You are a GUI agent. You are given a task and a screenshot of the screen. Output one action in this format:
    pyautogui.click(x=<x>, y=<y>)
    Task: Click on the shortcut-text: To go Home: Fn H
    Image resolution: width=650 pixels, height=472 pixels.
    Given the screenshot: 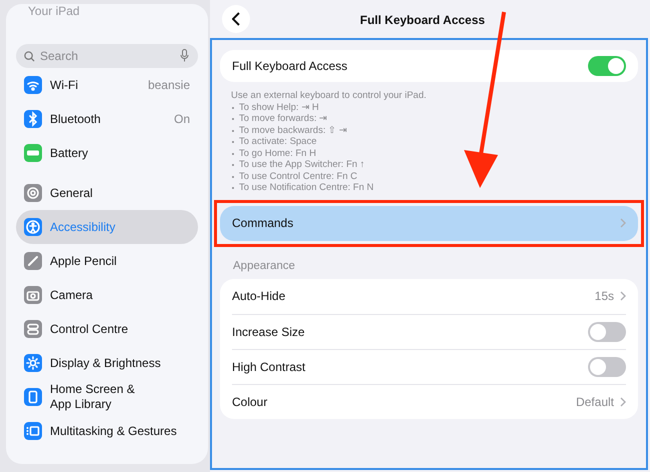 What is the action you would take?
    pyautogui.click(x=277, y=153)
    